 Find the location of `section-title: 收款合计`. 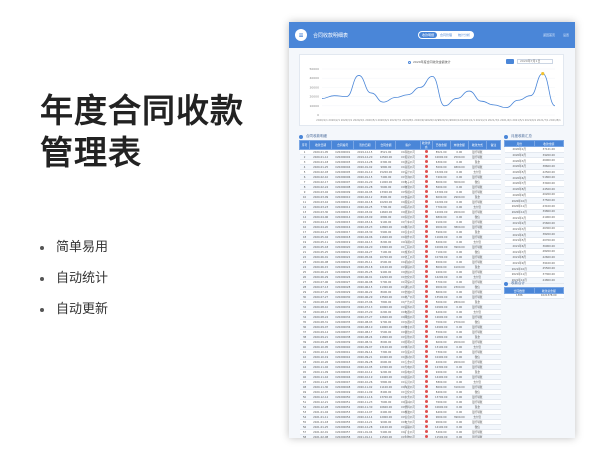

section-title: 收款合计 is located at coordinates (534, 283).